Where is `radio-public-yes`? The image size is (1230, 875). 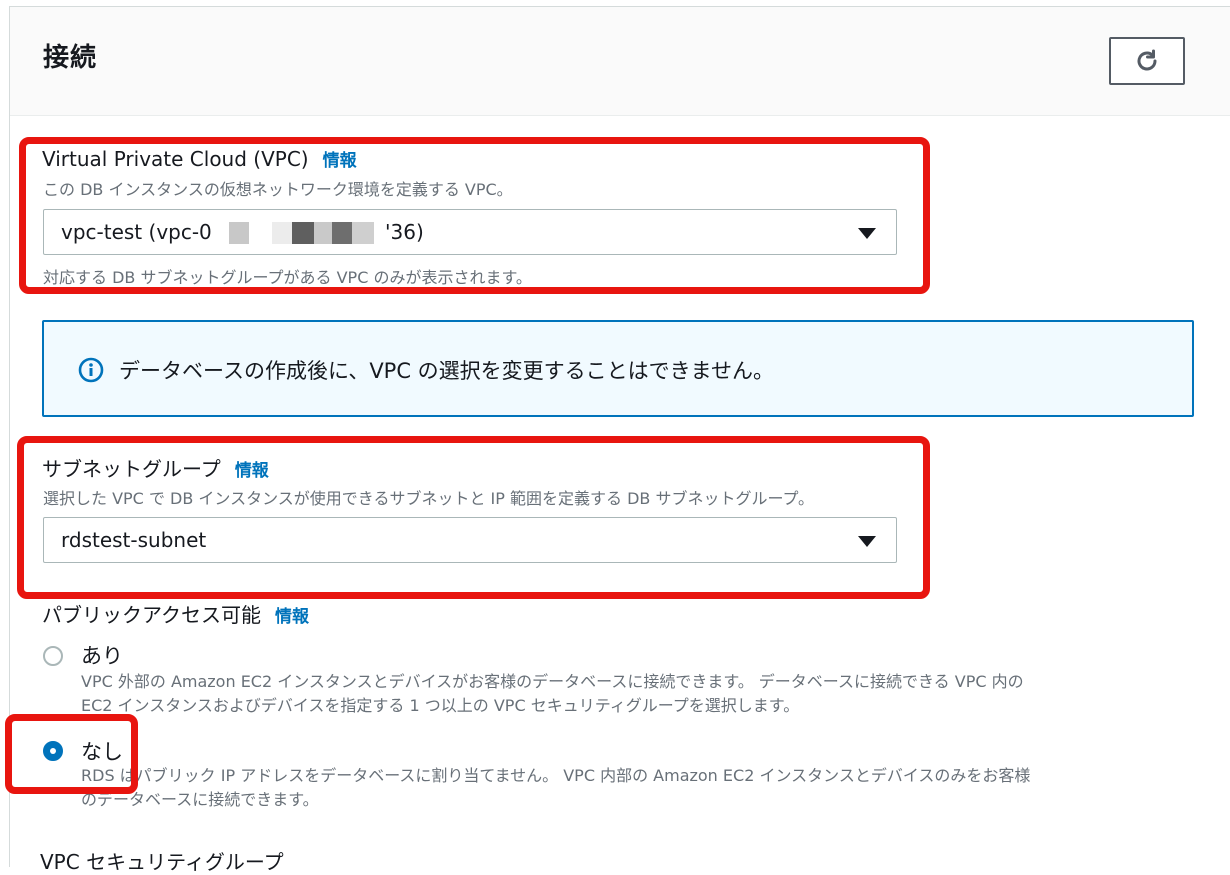
radio-public-yes is located at coordinates (53, 656).